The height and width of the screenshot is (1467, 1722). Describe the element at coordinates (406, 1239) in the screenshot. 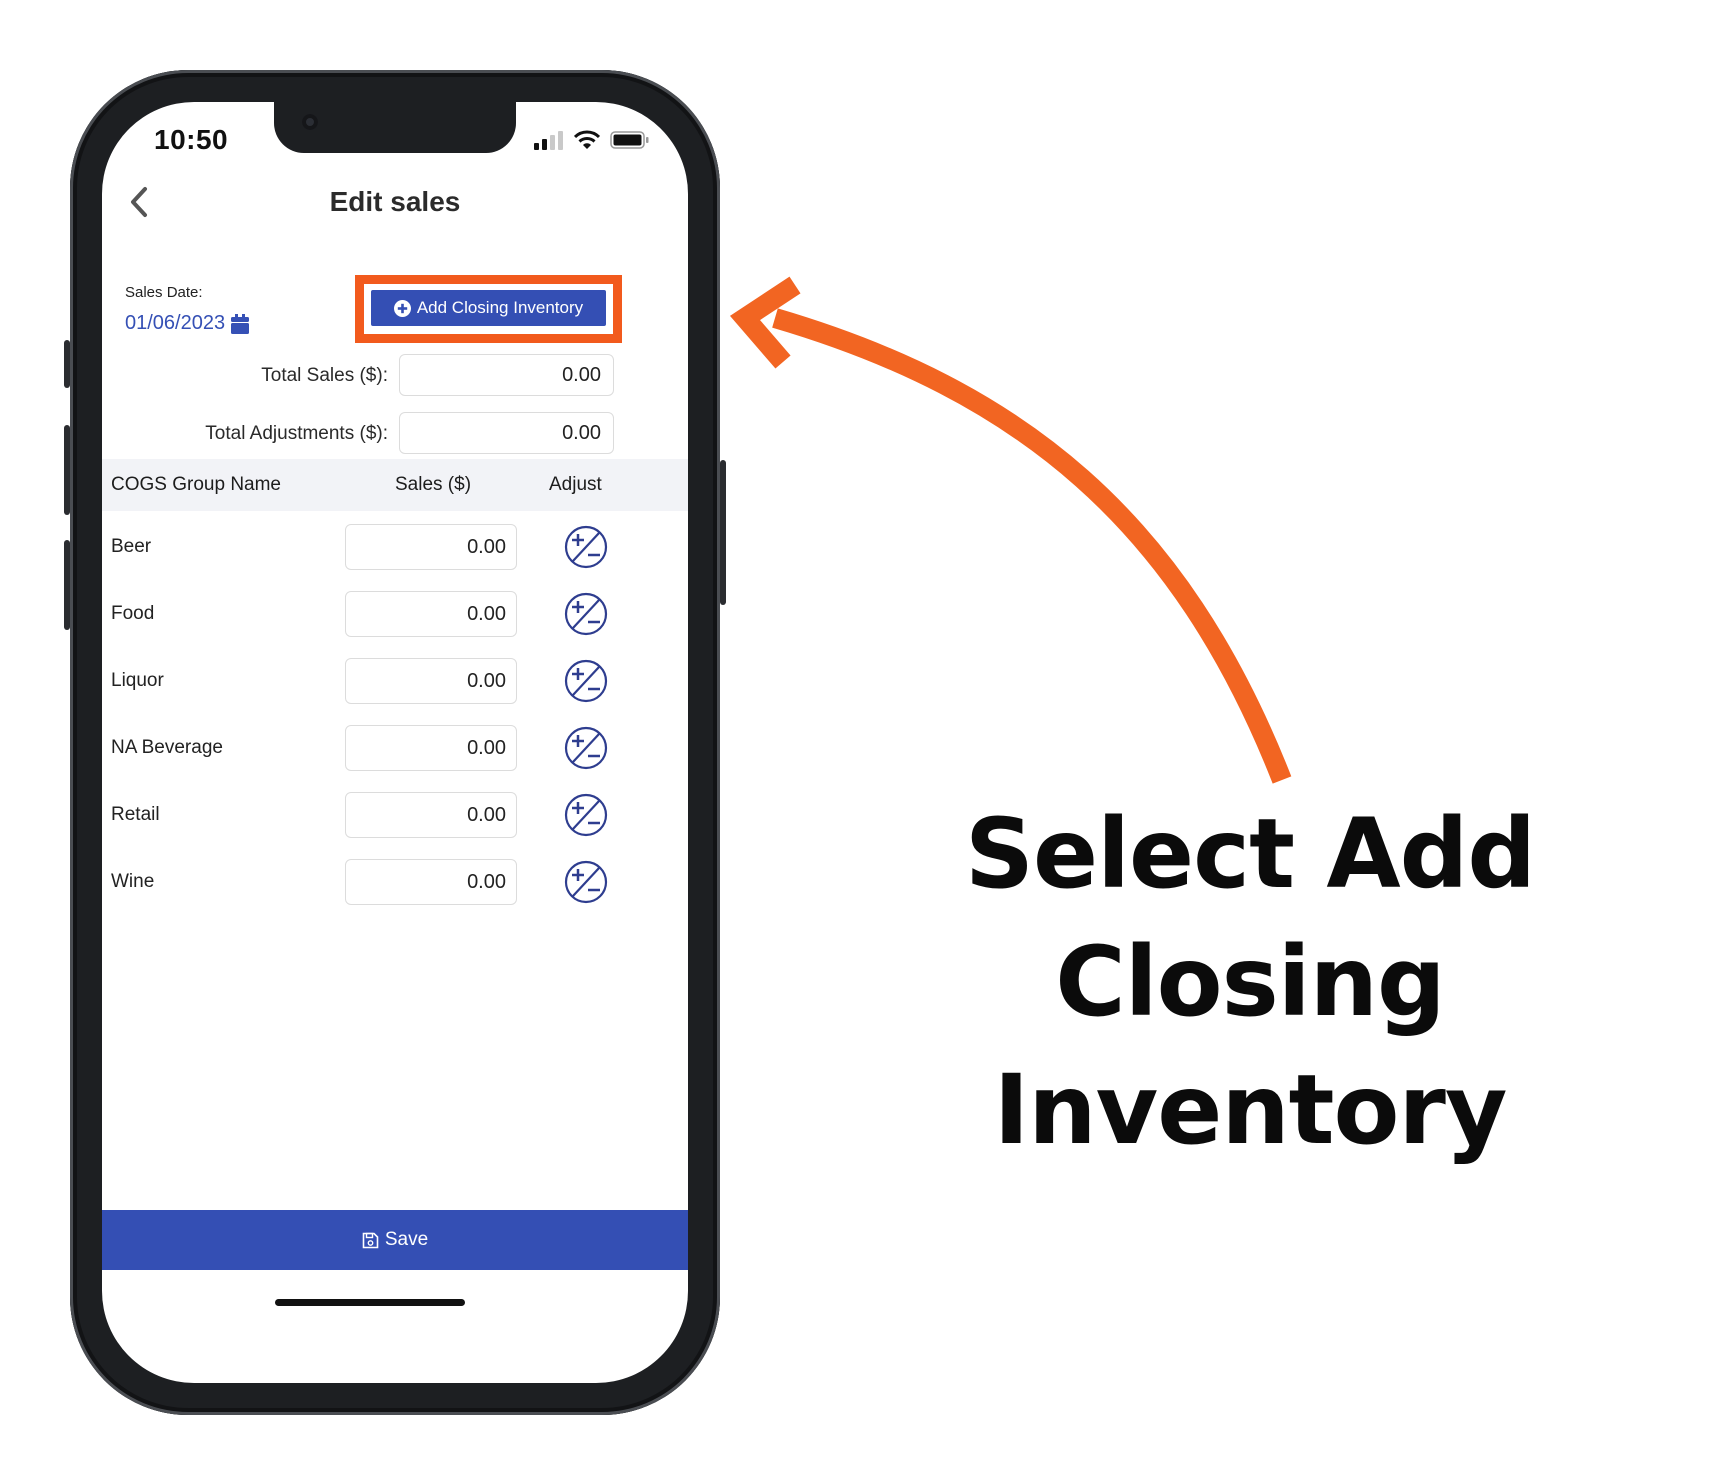

I see `save-label: Save` at that location.